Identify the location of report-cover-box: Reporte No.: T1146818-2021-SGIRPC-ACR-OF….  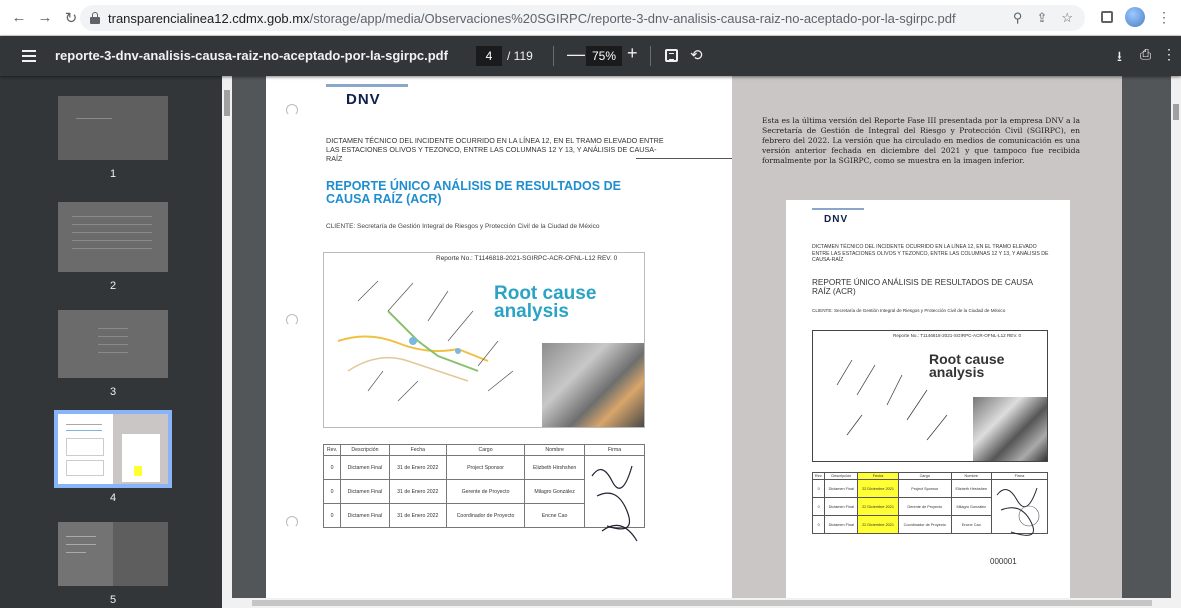
(484, 340).